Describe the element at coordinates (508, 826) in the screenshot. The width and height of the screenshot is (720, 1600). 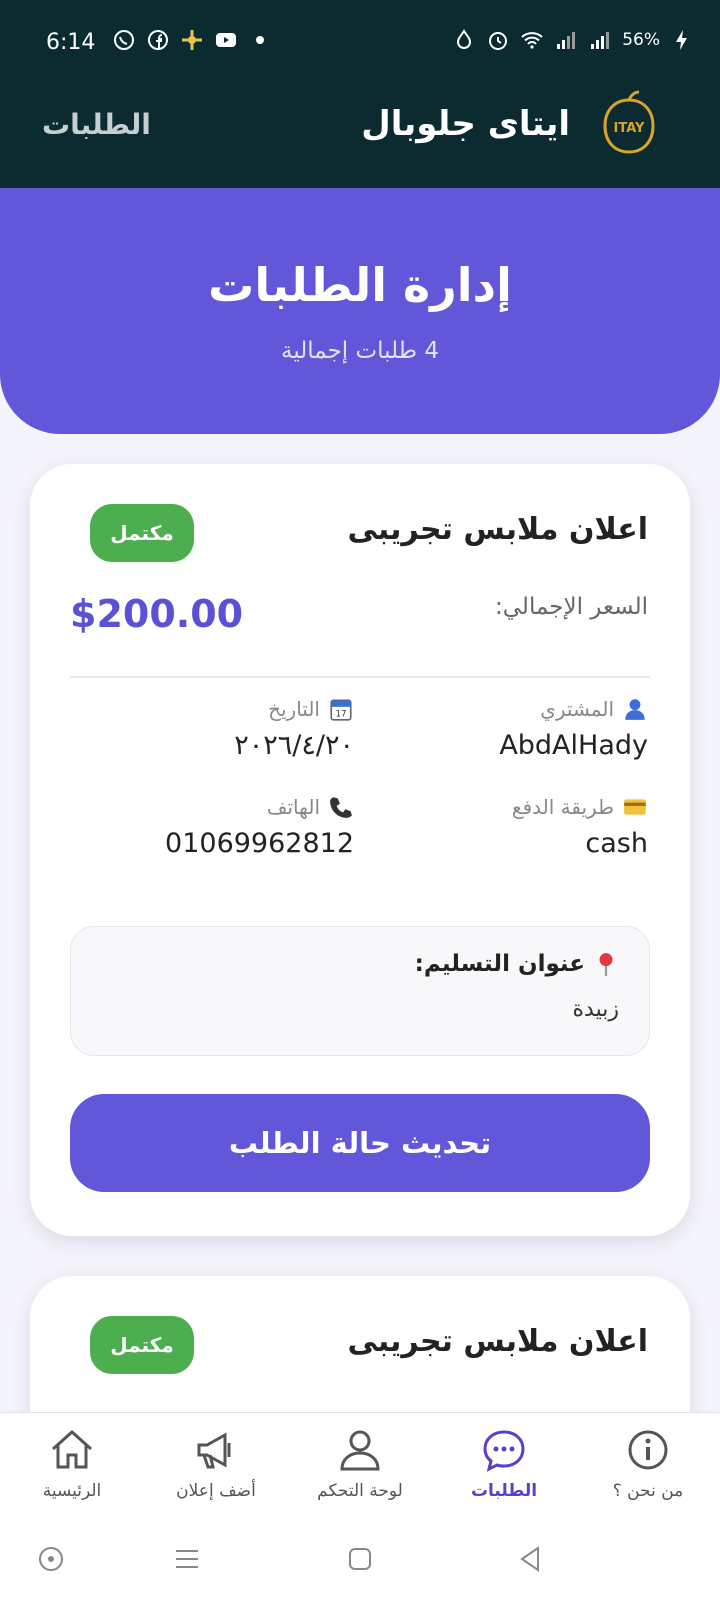
I see `payment-info: طريقة الدفع cash` at that location.